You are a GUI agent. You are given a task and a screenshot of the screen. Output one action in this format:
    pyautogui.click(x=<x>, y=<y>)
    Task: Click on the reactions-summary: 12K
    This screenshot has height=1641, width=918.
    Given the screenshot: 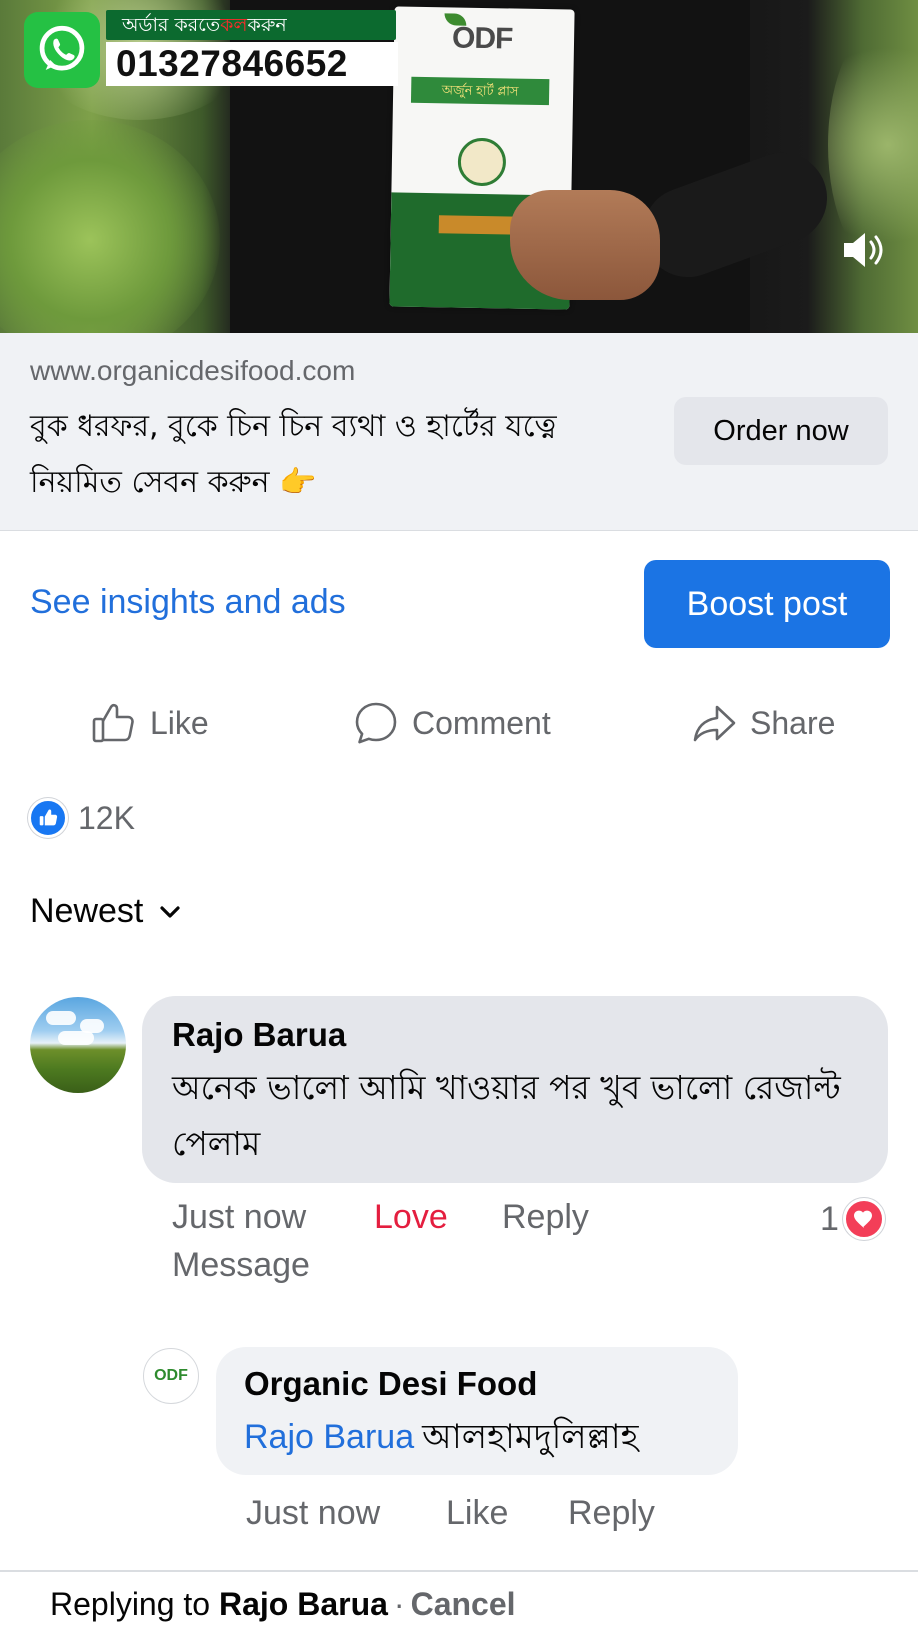 What is the action you would take?
    pyautogui.click(x=81, y=818)
    